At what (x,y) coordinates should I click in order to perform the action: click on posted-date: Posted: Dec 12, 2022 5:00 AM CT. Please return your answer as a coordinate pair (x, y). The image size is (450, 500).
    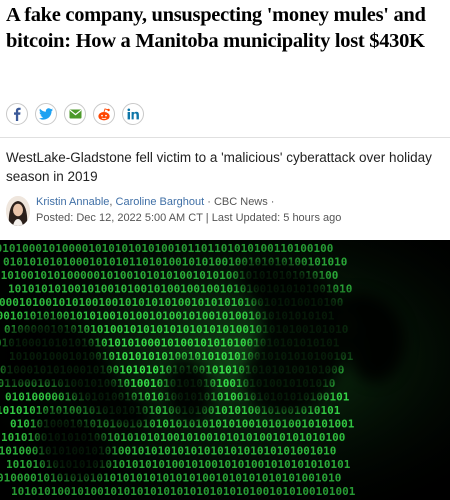
    Looking at the image, I should click on (119, 218).